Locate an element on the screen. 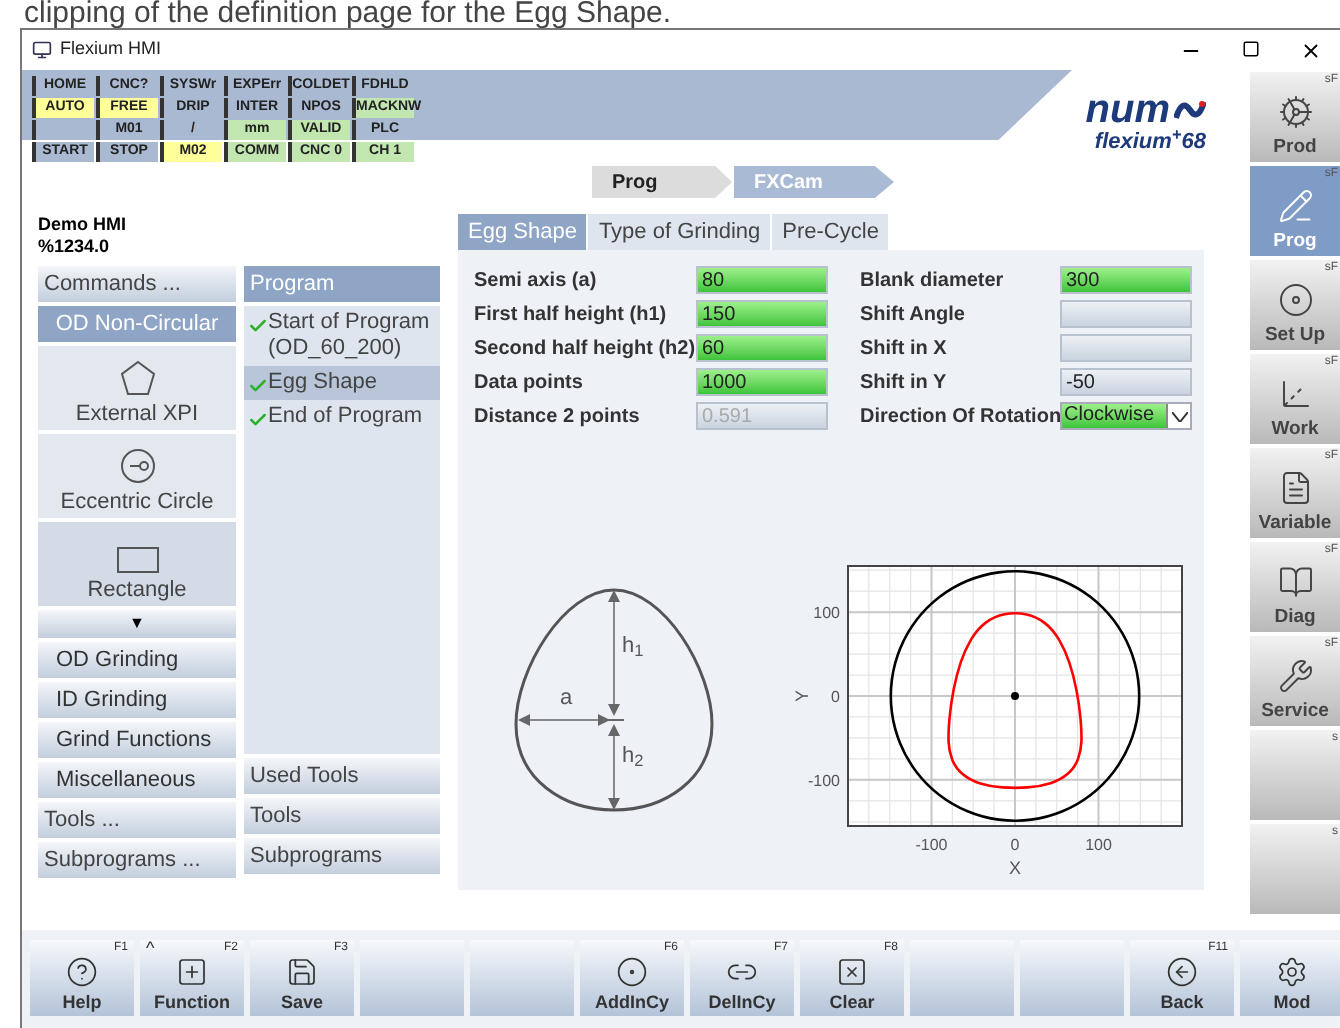  axis-title: X is located at coordinates (1015, 868).